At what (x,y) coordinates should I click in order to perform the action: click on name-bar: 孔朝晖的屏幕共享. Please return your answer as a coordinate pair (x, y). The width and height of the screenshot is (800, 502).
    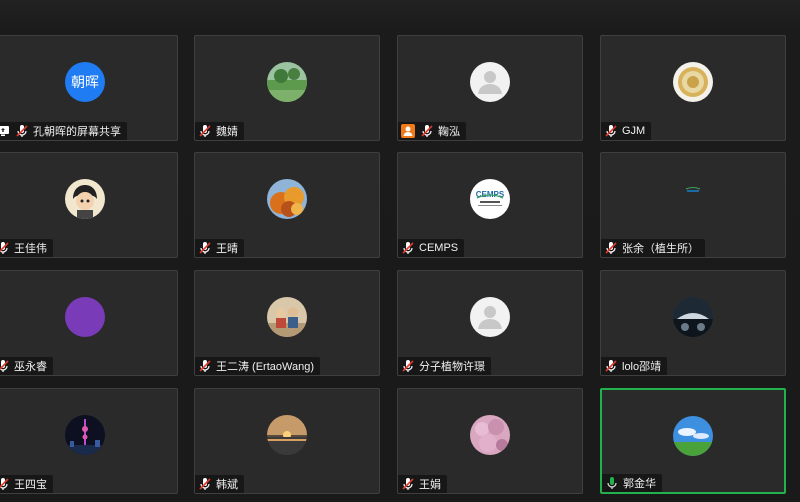
    Looking at the image, I should click on (63, 131).